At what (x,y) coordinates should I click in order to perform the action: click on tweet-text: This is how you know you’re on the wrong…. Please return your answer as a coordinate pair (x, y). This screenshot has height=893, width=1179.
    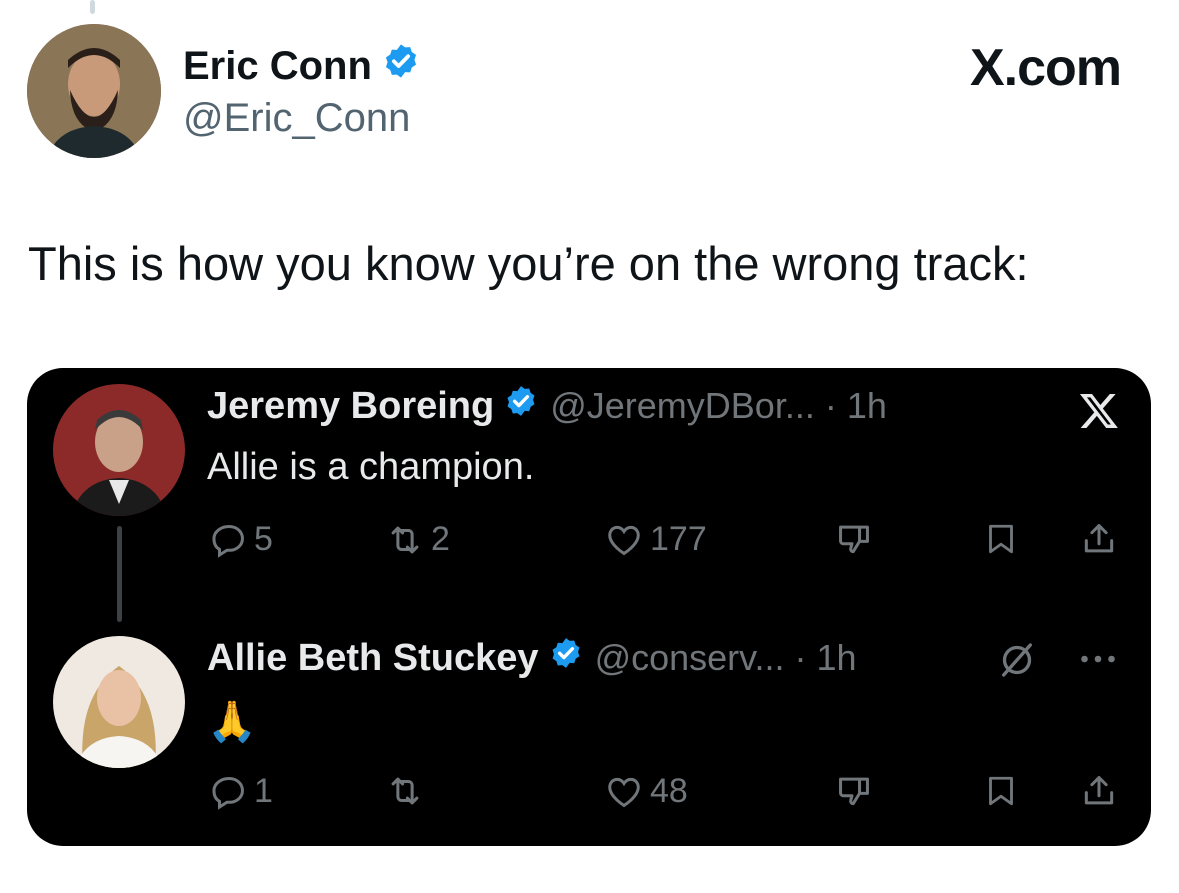
    Looking at the image, I should click on (528, 263).